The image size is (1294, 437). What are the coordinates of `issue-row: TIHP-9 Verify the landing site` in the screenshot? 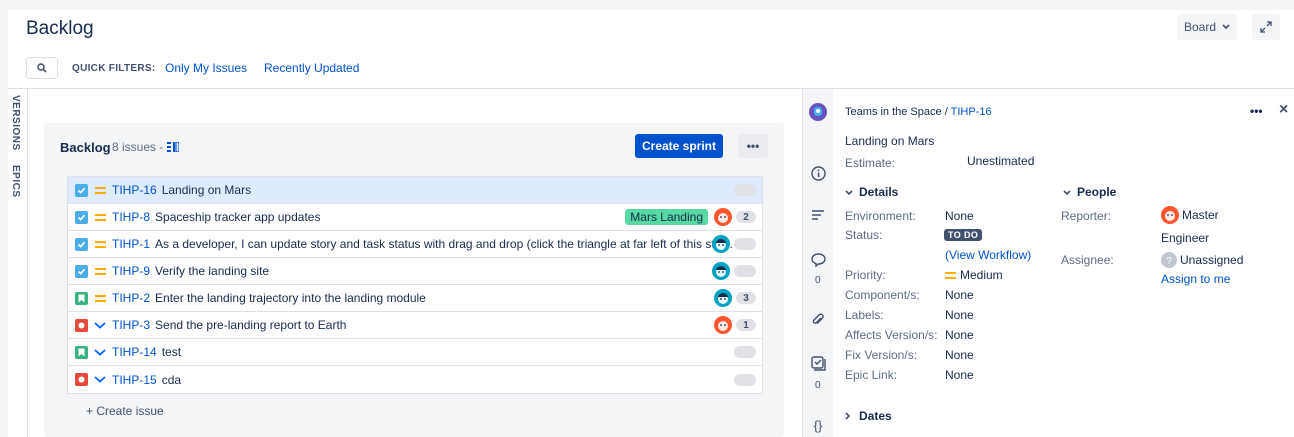 It's located at (415, 271).